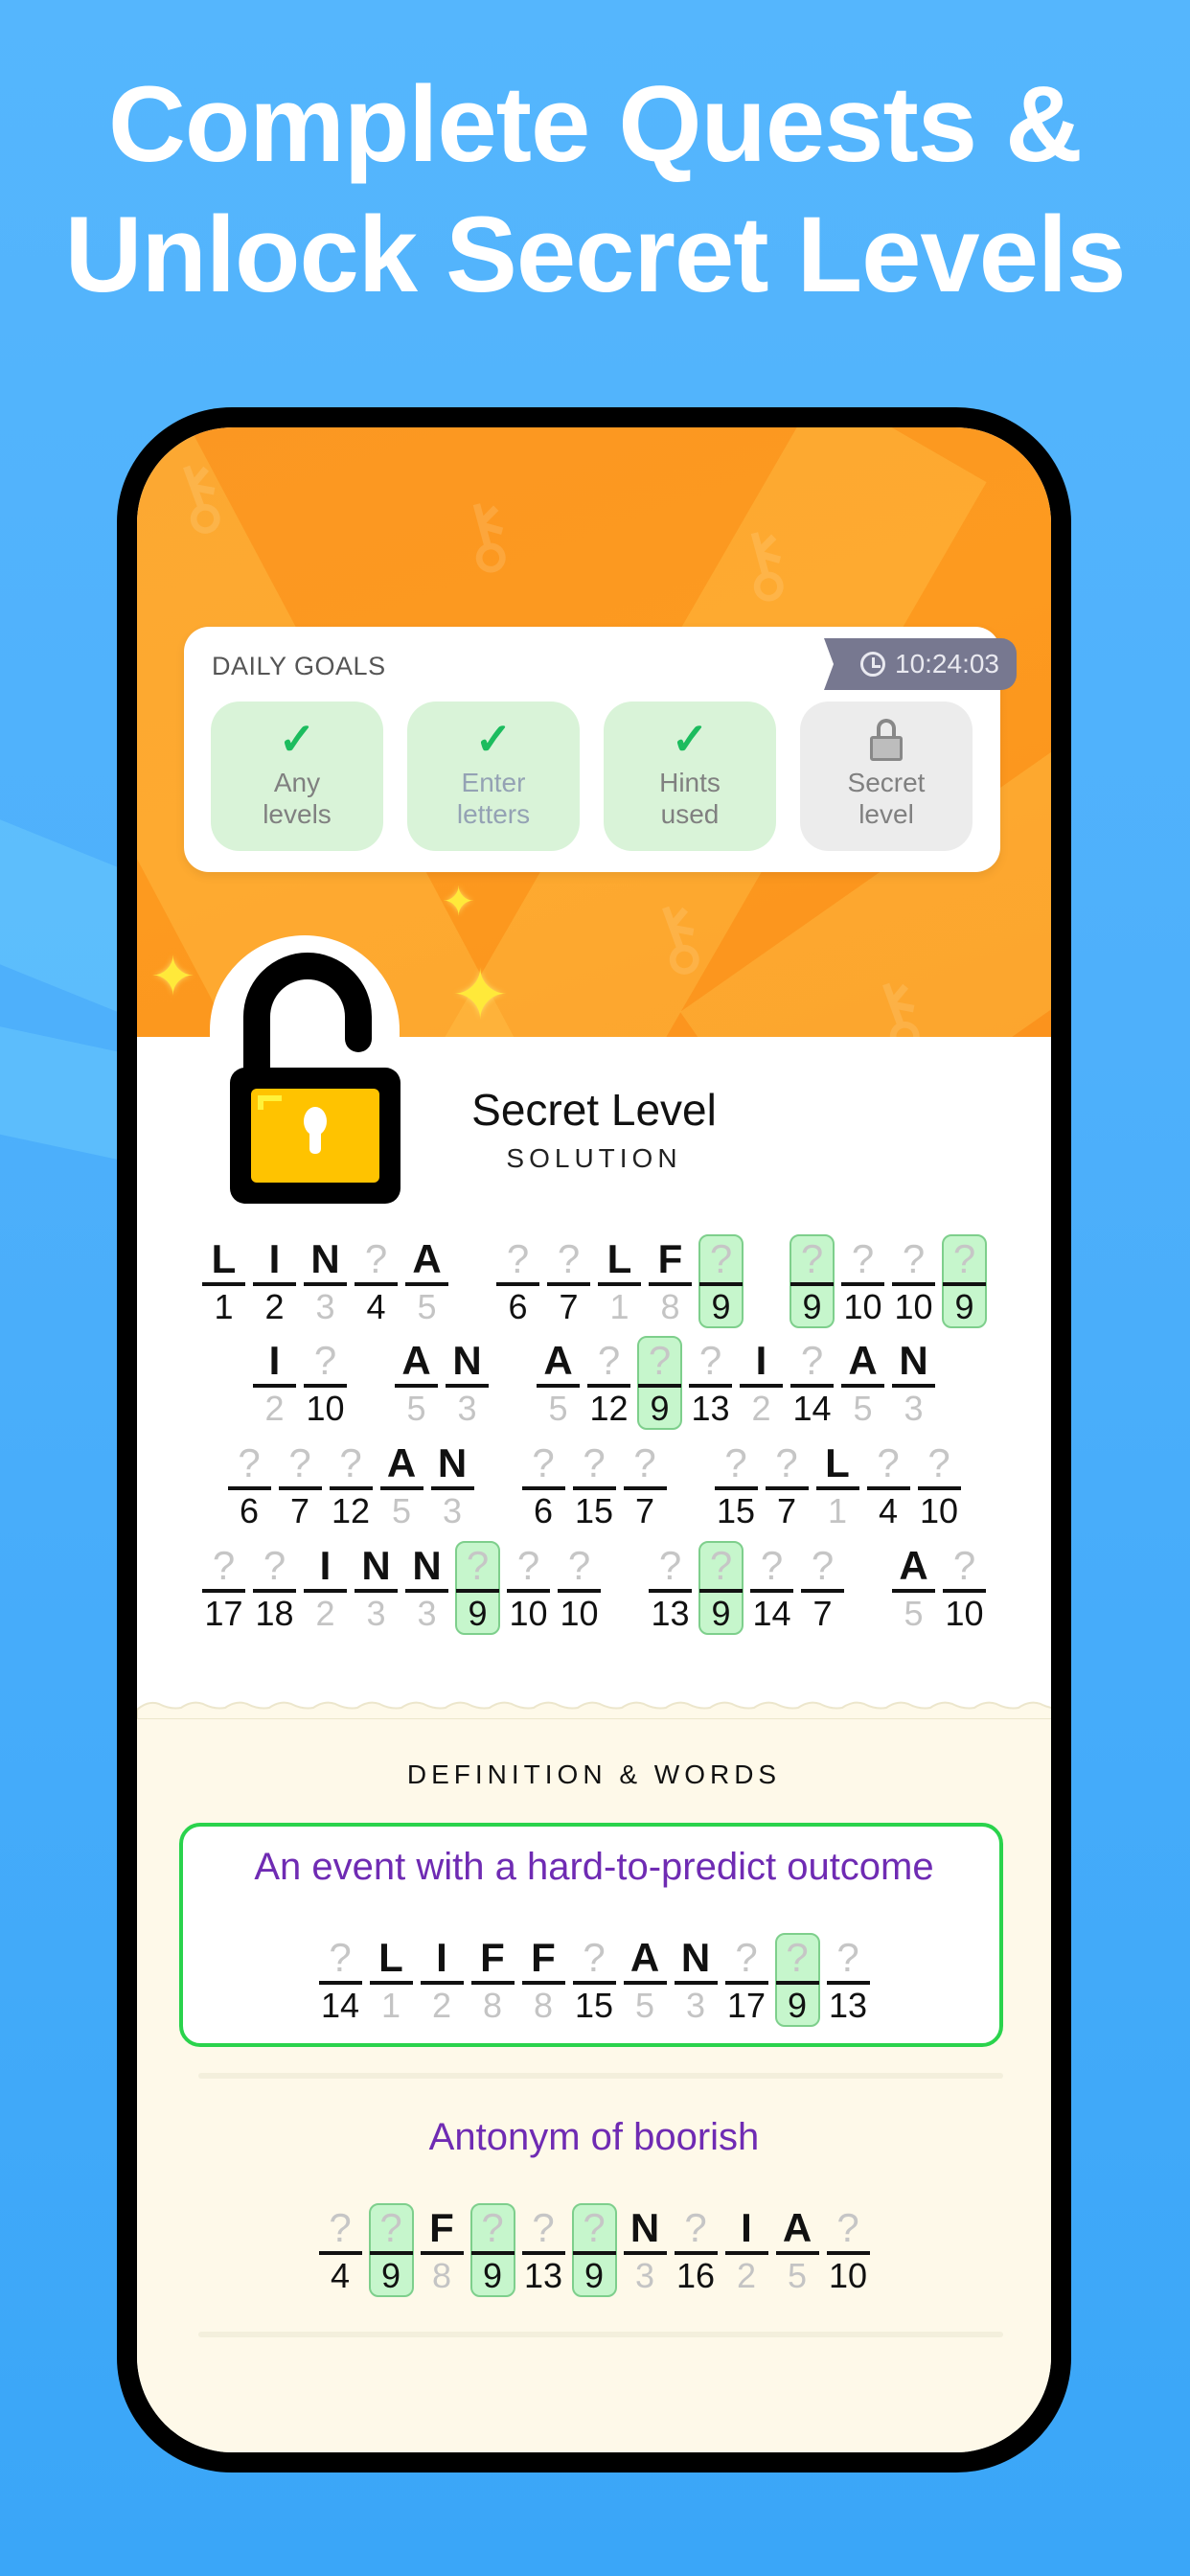  What do you see at coordinates (889, 1510) in the screenshot?
I see `letter-code-number: 4` at bounding box center [889, 1510].